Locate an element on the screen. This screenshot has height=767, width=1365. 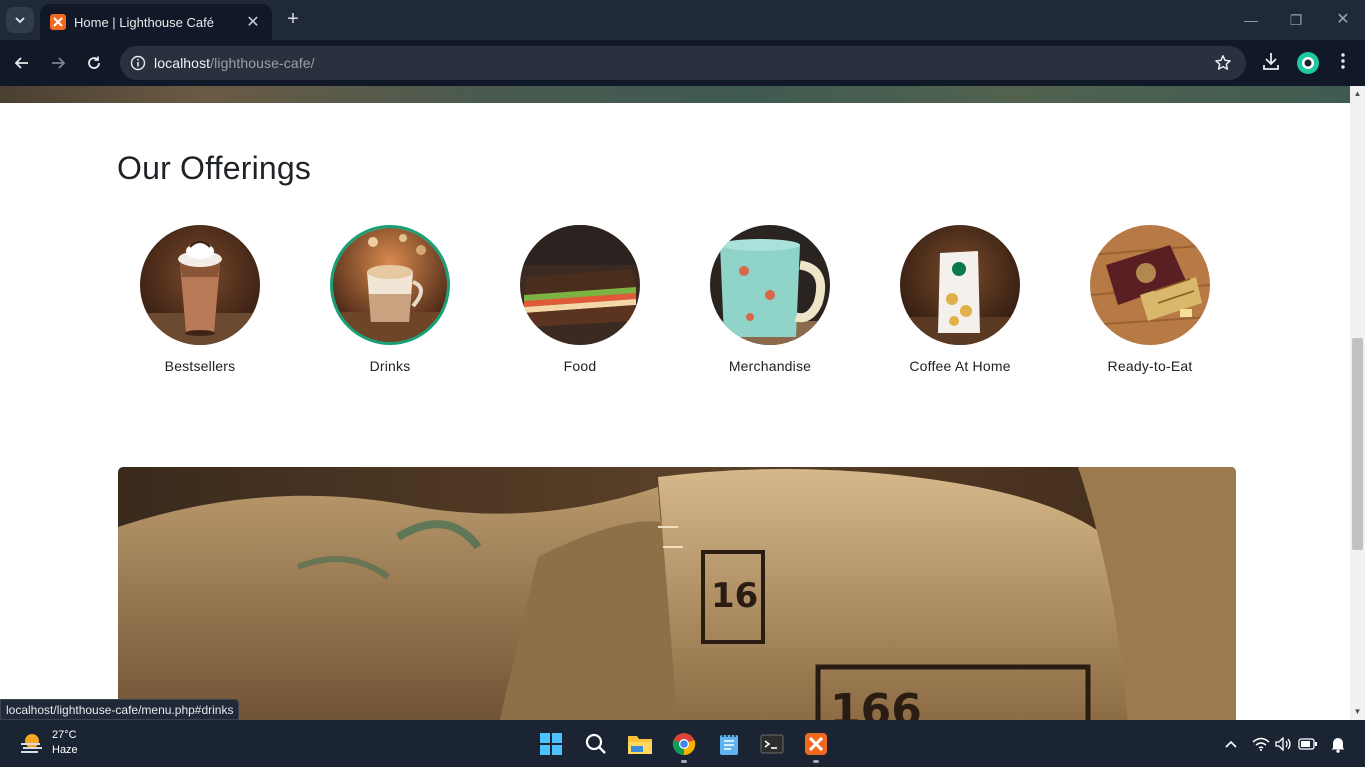
file-explorer-icon is located at coordinates (640, 744).